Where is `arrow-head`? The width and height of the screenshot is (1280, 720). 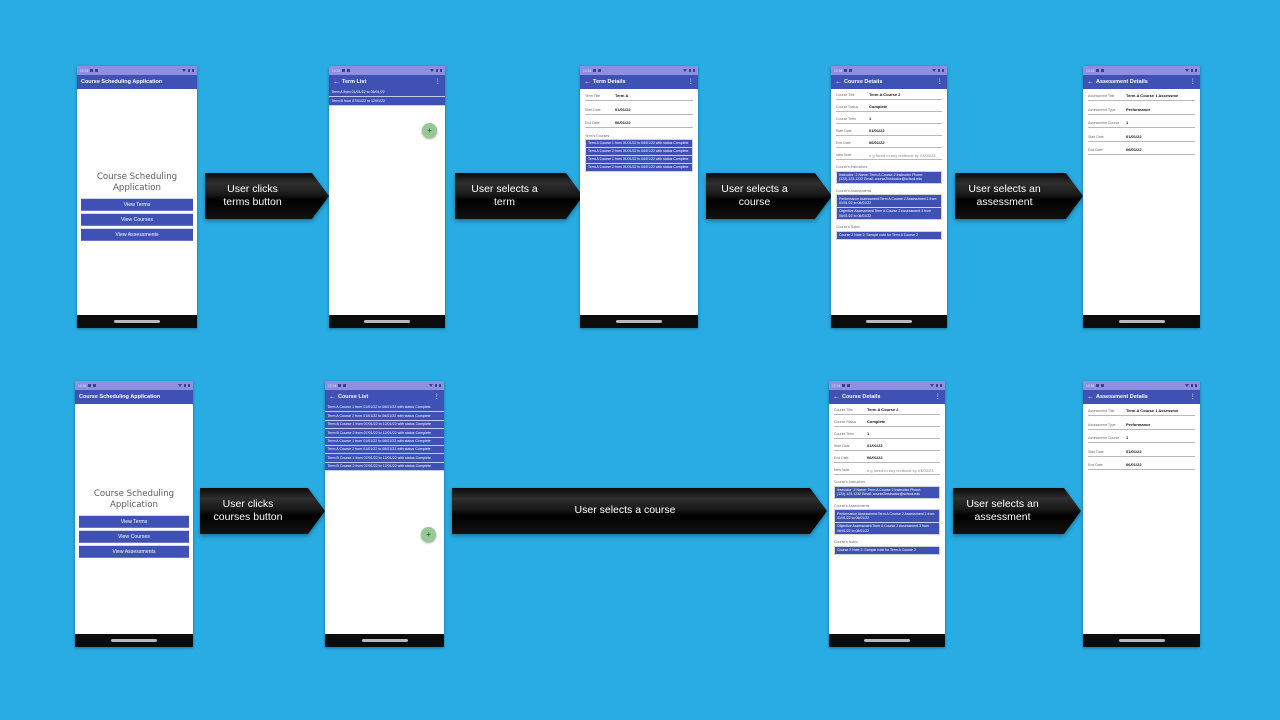
arrow-head is located at coordinates (1068, 196).